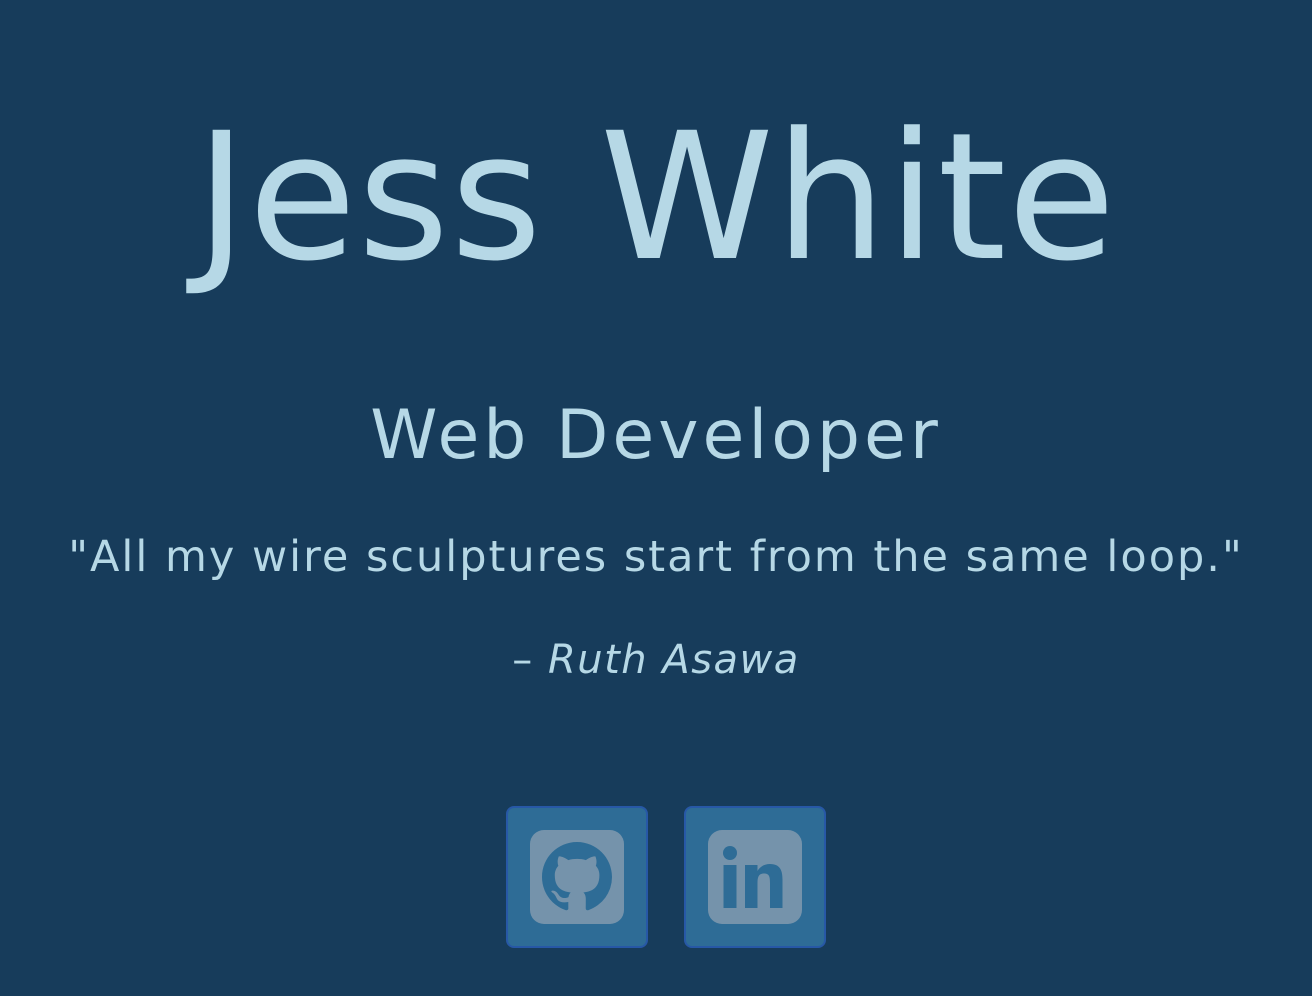  I want to click on social-links, so click(666, 877).